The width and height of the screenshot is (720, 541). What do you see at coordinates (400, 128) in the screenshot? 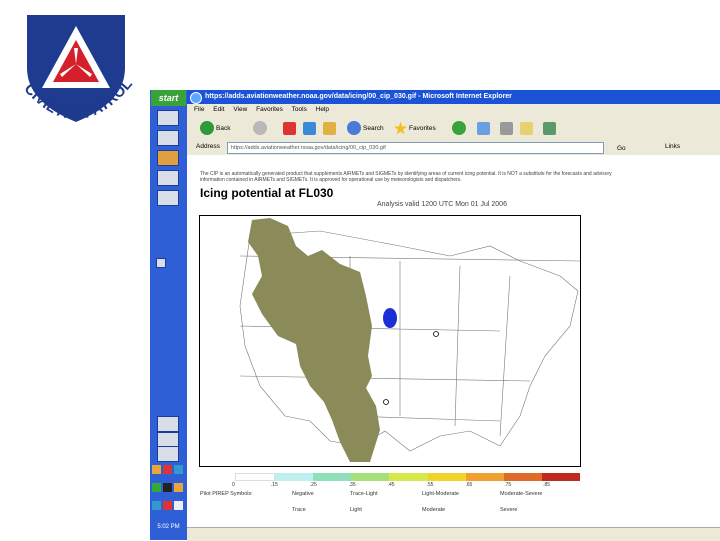
I see `star-icon` at bounding box center [400, 128].